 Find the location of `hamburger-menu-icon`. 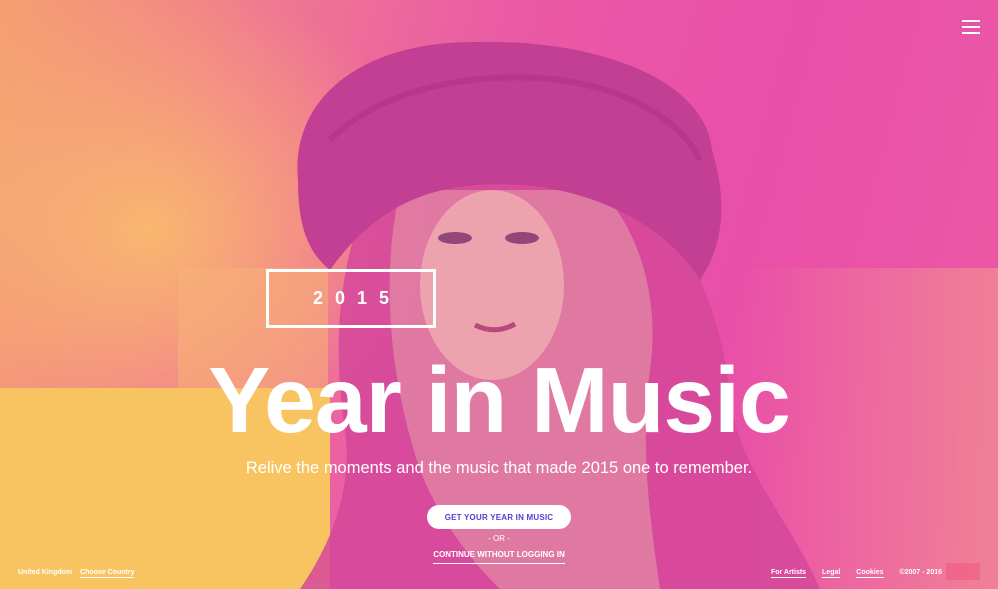

hamburger-menu-icon is located at coordinates (971, 27).